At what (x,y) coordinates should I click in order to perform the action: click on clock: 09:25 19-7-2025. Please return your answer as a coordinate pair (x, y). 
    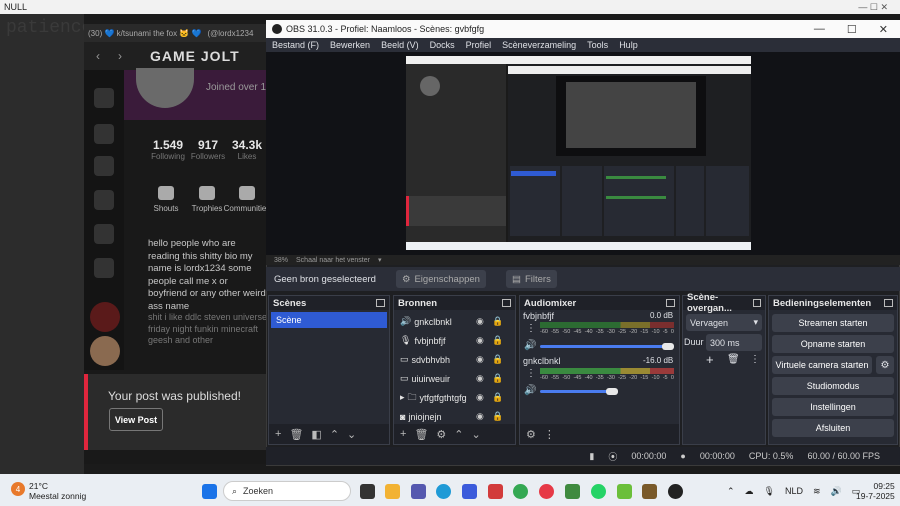
    Looking at the image, I should click on (875, 491).